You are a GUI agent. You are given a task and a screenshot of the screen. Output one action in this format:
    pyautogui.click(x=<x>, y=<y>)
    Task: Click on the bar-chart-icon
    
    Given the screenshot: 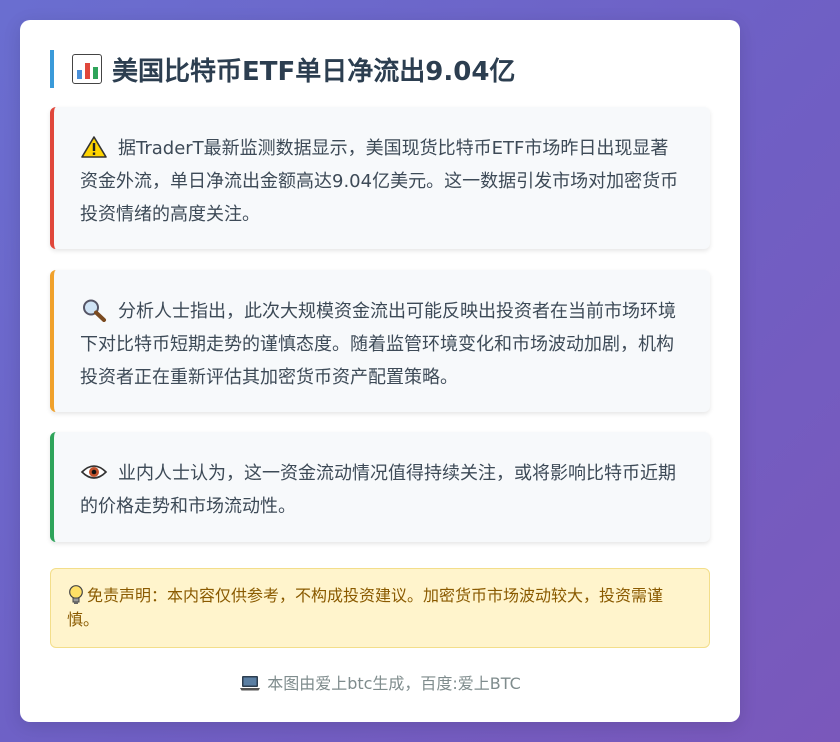 What is the action you would take?
    pyautogui.click(x=87, y=69)
    